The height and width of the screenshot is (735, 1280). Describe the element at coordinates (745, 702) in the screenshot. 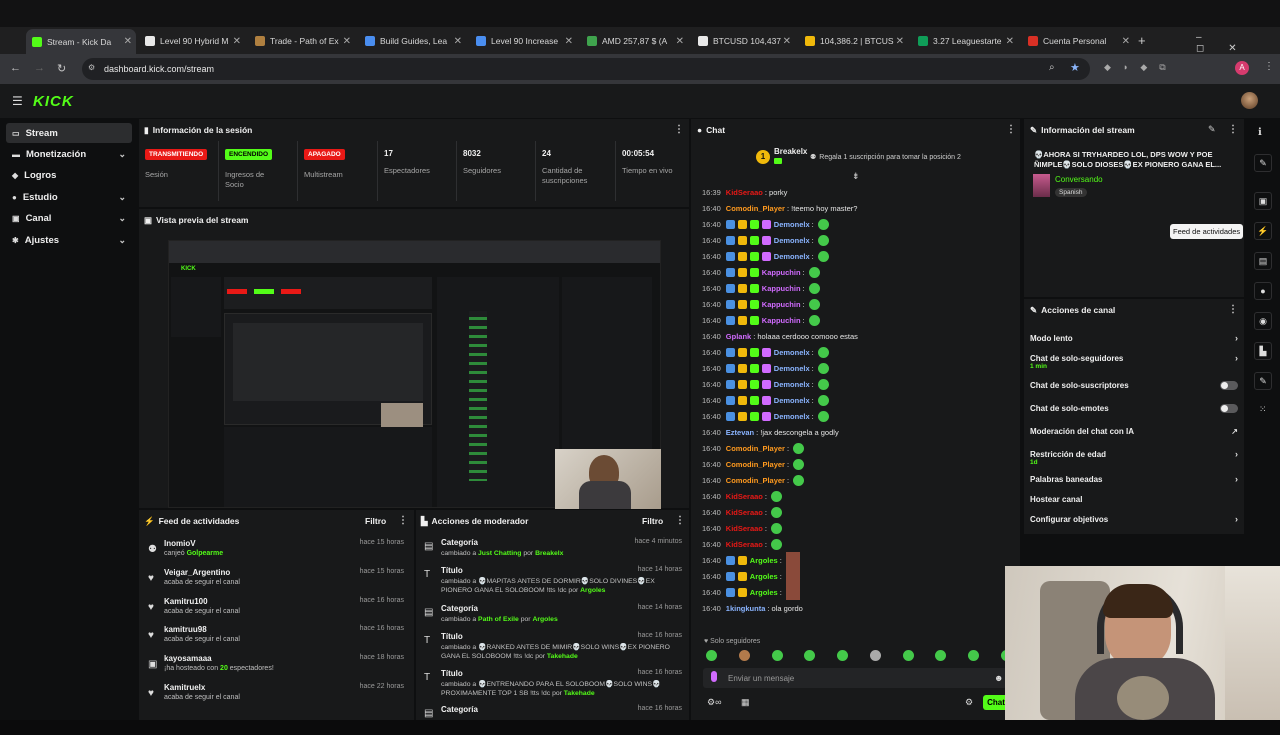

I see `gift-box-icon: ▦` at that location.